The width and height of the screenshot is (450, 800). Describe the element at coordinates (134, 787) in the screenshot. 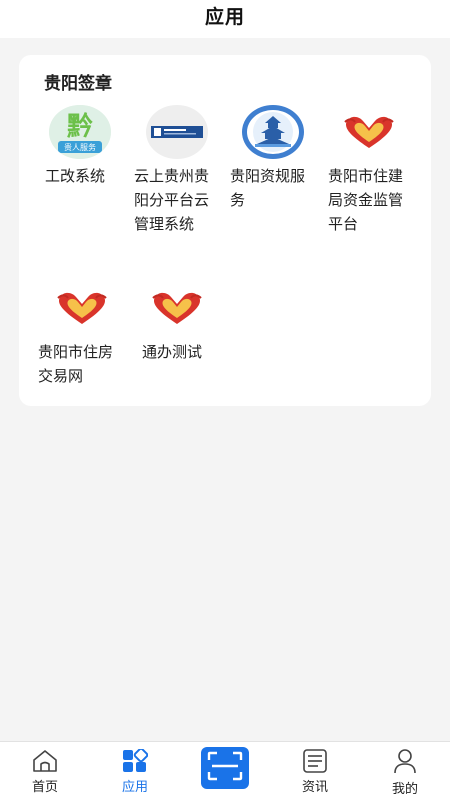

I see `tab-label: 应用` at that location.